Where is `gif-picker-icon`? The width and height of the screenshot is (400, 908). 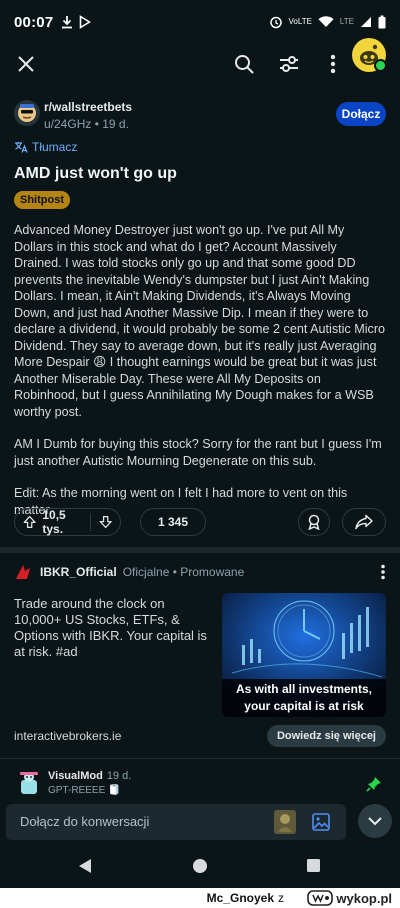
gif-picker-icon is located at coordinates (285, 822).